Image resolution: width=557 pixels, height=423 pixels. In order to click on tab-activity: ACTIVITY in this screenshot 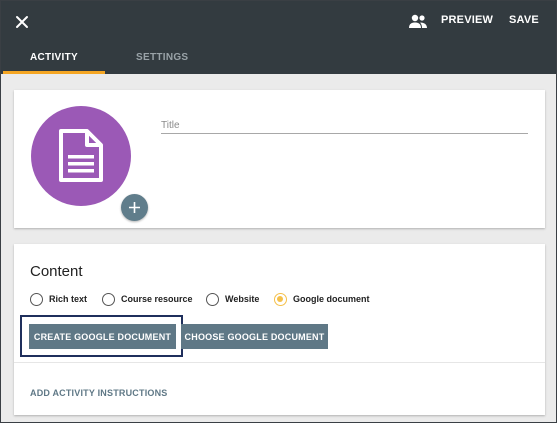, I will do `click(54, 57)`.